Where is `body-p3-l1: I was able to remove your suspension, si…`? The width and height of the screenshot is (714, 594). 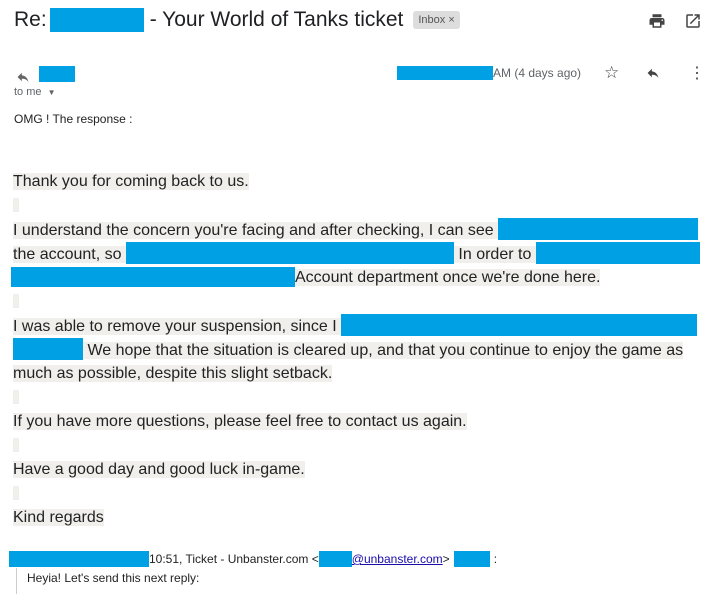
body-p3-l1: I was able to remove your suspension, si… is located at coordinates (177, 326).